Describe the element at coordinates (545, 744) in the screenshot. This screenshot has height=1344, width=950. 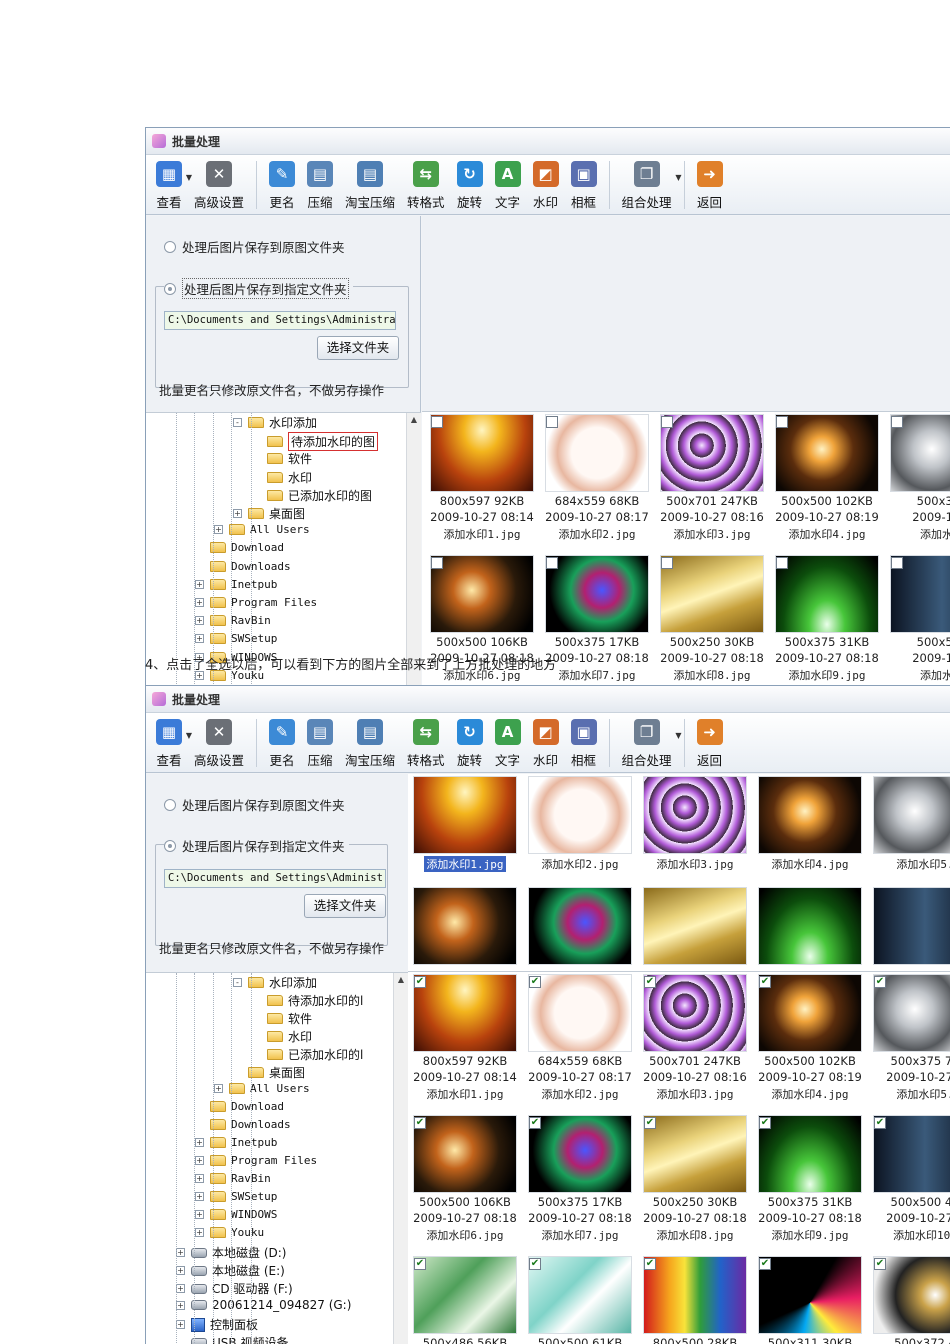
I see `toolbar-button-8: ◩ 水印` at that location.